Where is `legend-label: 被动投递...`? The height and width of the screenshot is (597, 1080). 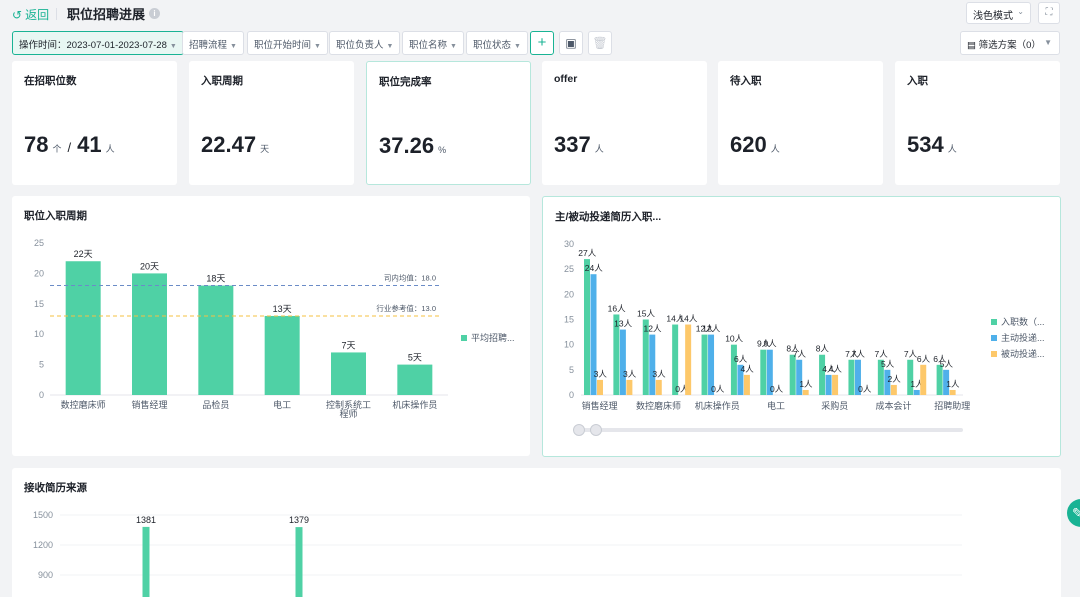 legend-label: 被动投递... is located at coordinates (1023, 353).